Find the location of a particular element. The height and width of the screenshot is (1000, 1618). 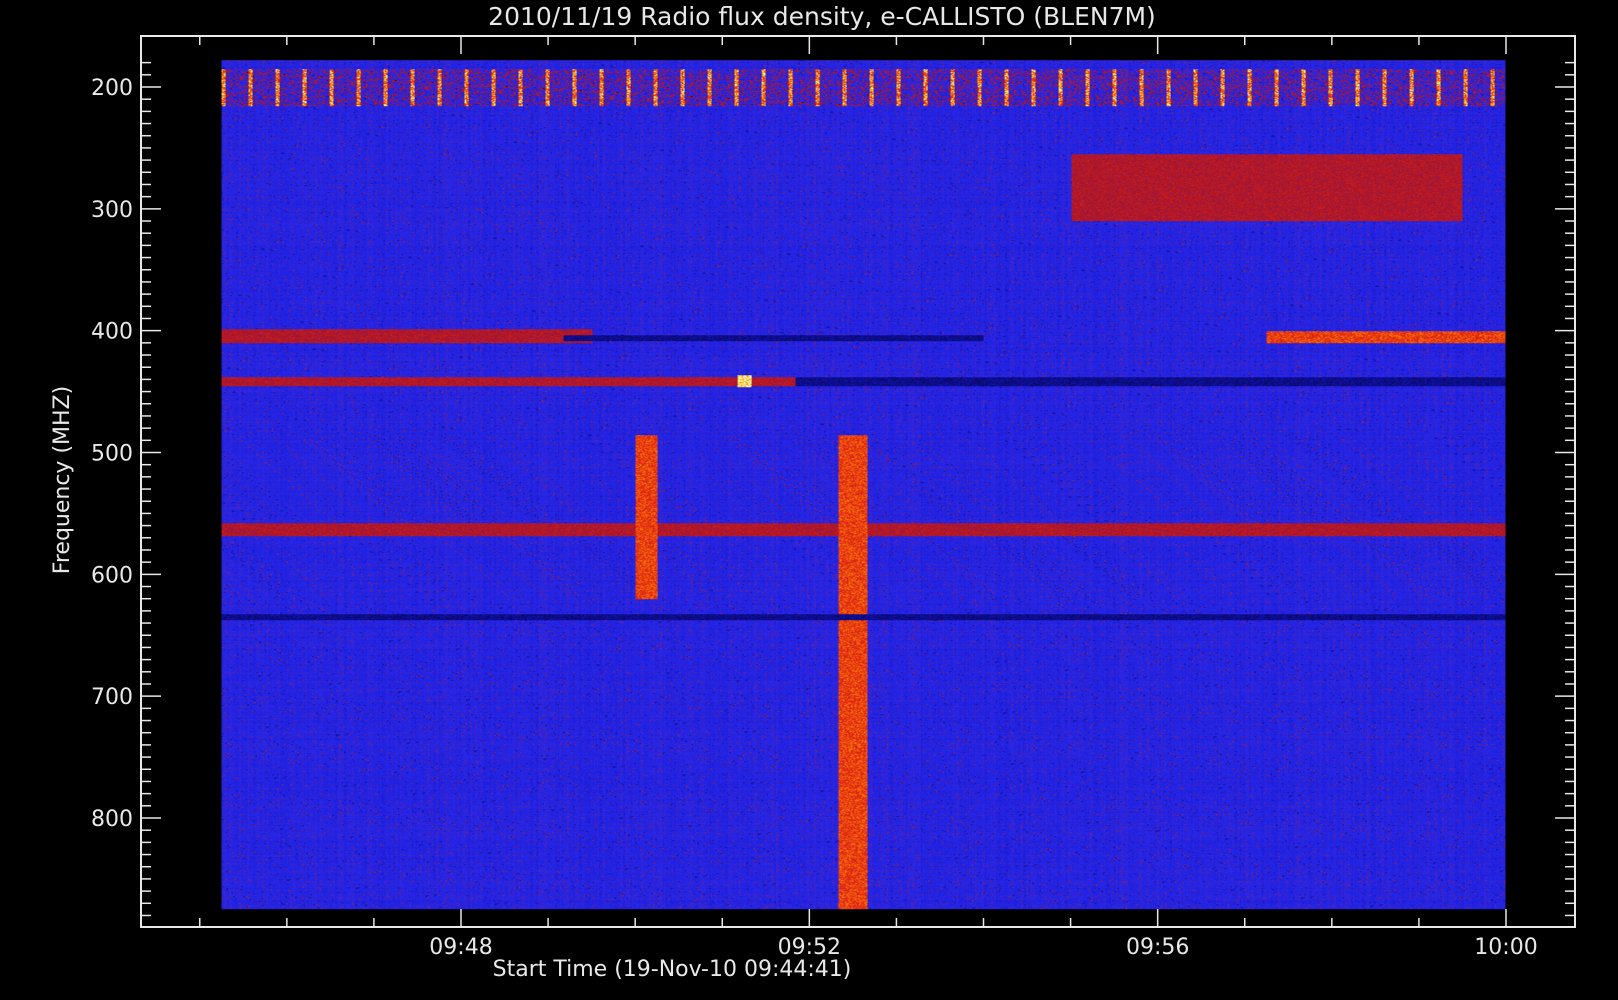

x-tick-label: 09:48 is located at coordinates (460, 947).